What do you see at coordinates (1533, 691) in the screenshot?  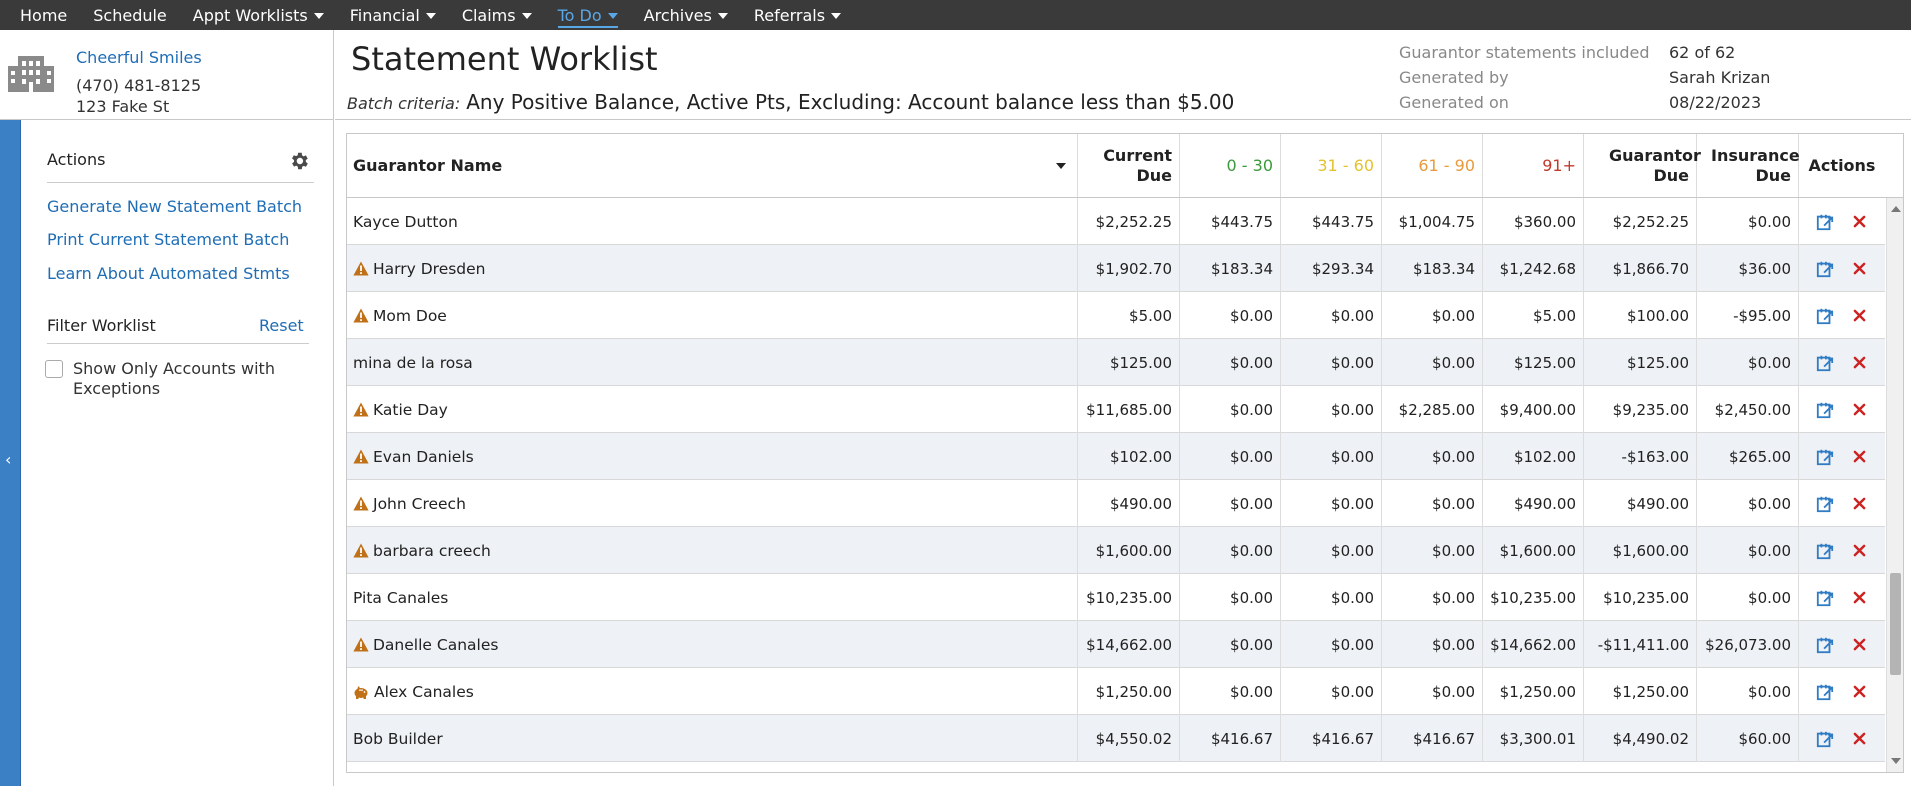 I see `amount-cell-b3: $1,250.00` at bounding box center [1533, 691].